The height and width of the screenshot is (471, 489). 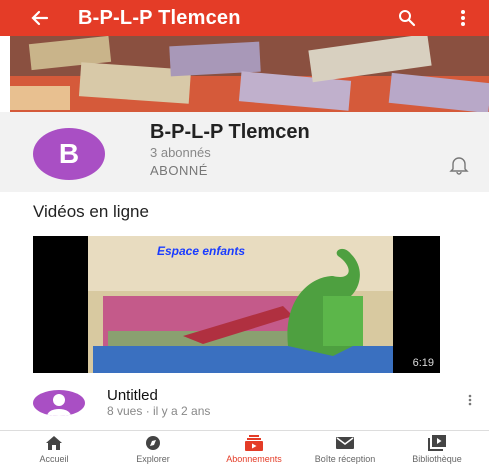 I want to click on nav-item-subscriptions: Abonnements, so click(x=254, y=449).